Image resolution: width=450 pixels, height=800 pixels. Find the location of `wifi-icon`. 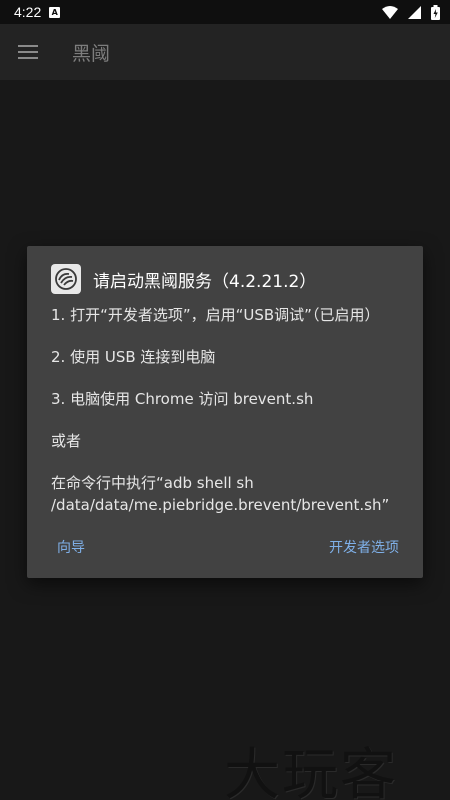

wifi-icon is located at coordinates (390, 12).